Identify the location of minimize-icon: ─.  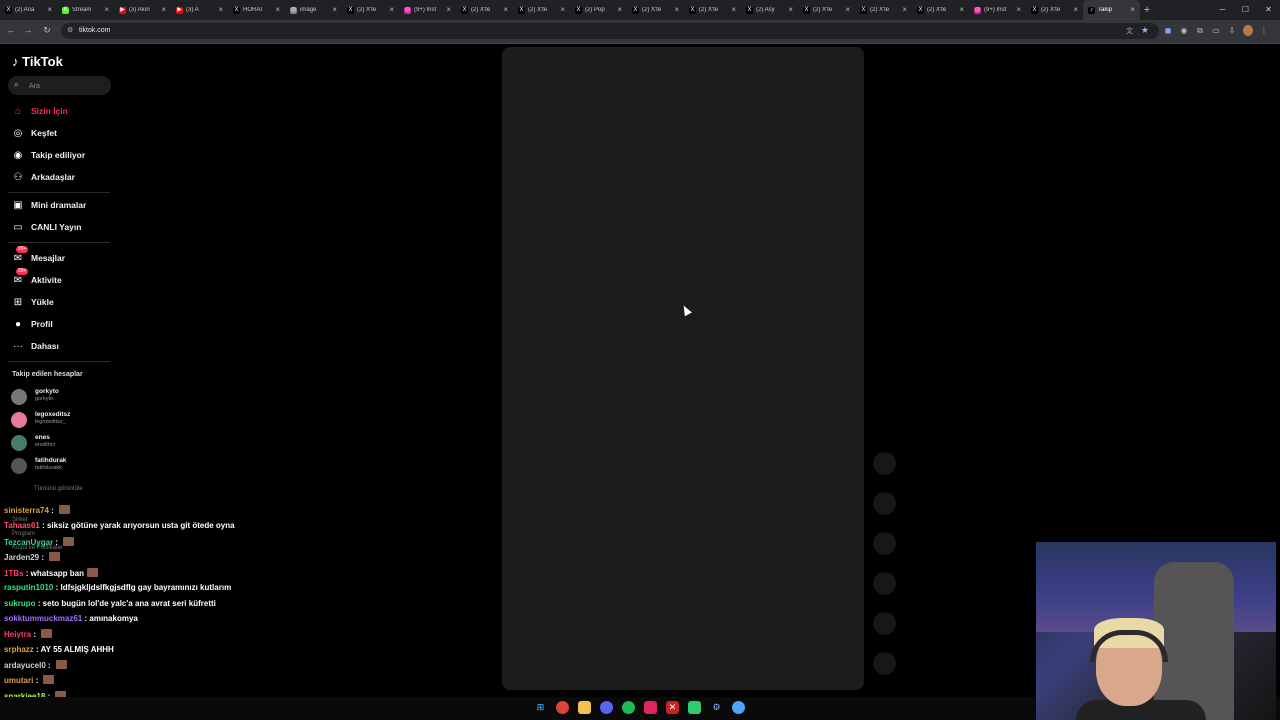
(1222, 10).